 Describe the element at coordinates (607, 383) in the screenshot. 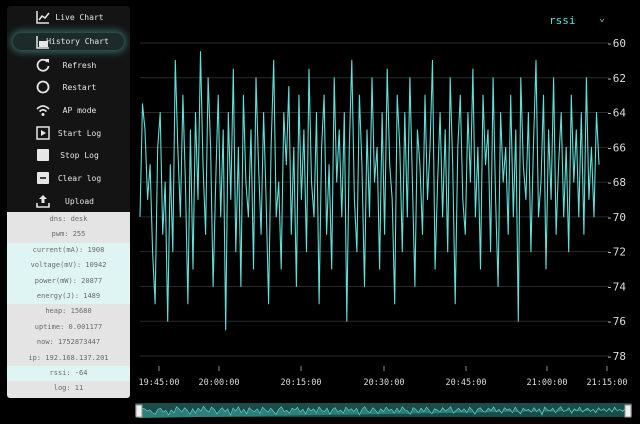

I see `x-tick-label: 21:15:00` at that location.